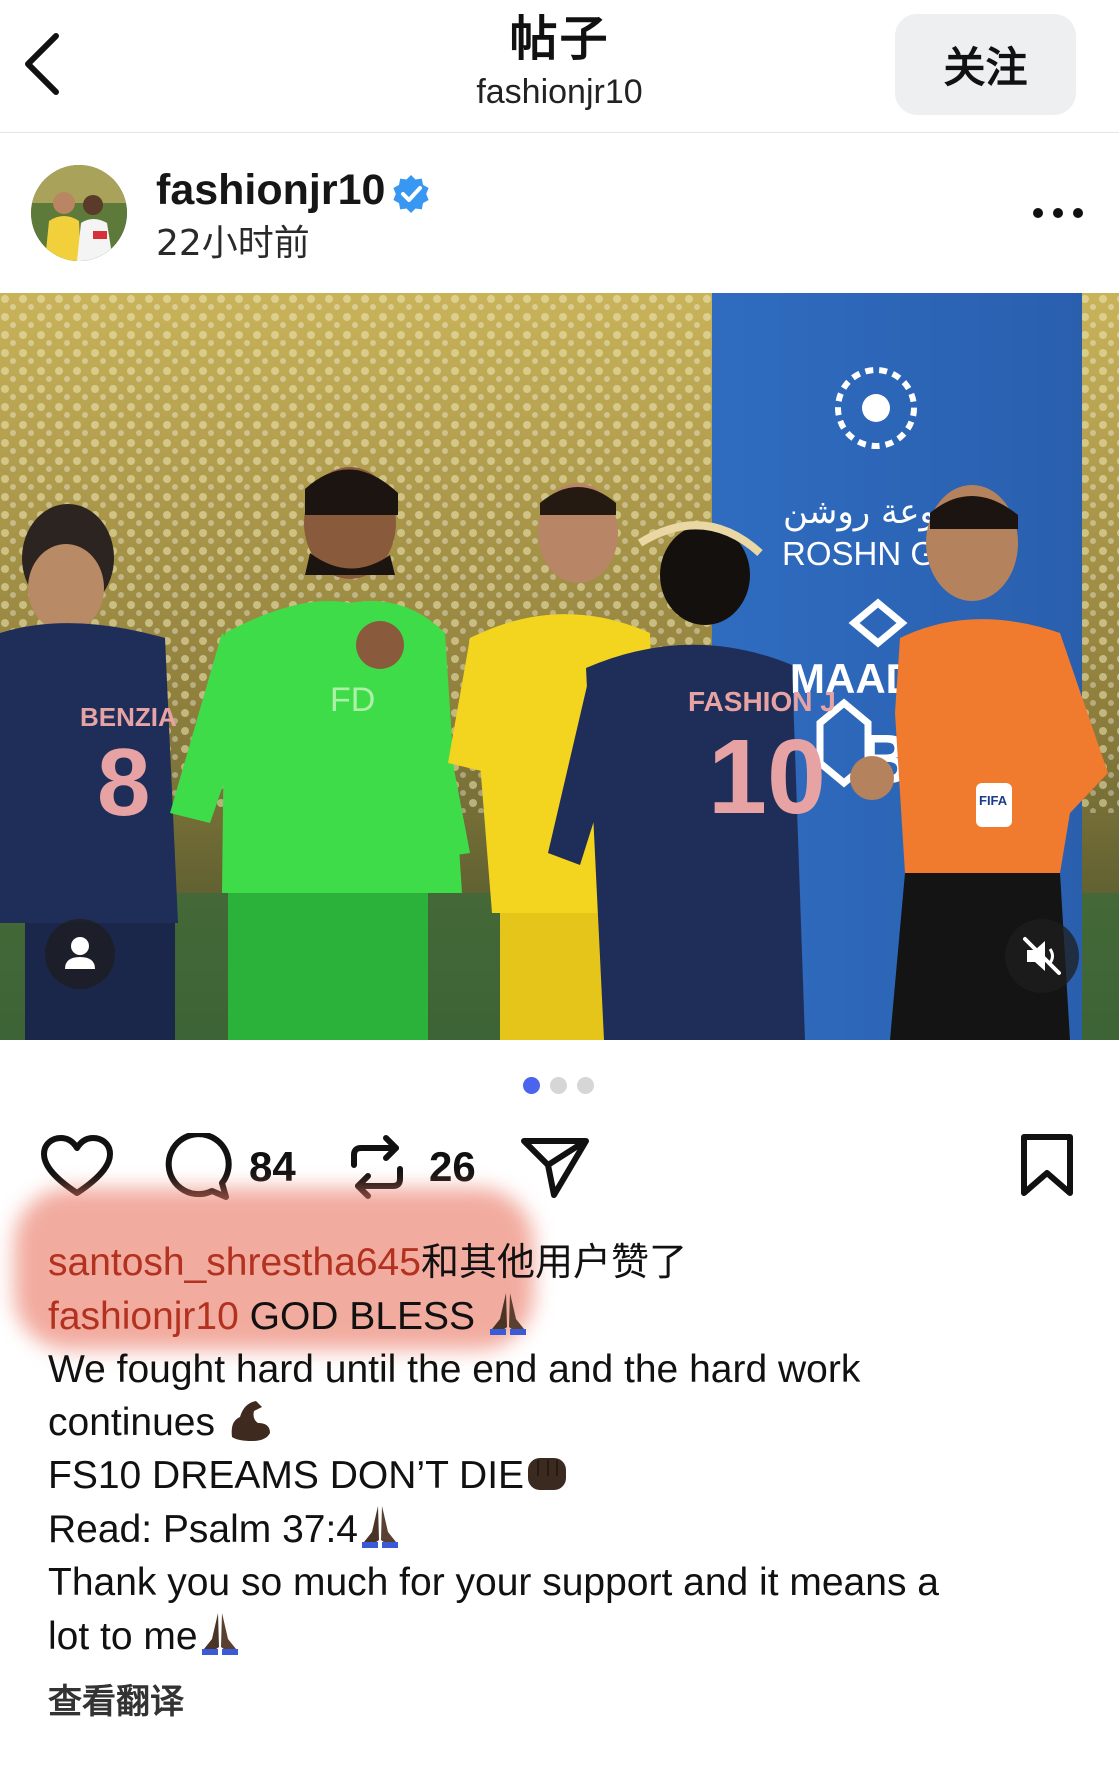 The height and width of the screenshot is (1772, 1119). I want to click on likes-suffix: 和其他用户赞了, so click(553, 1262).